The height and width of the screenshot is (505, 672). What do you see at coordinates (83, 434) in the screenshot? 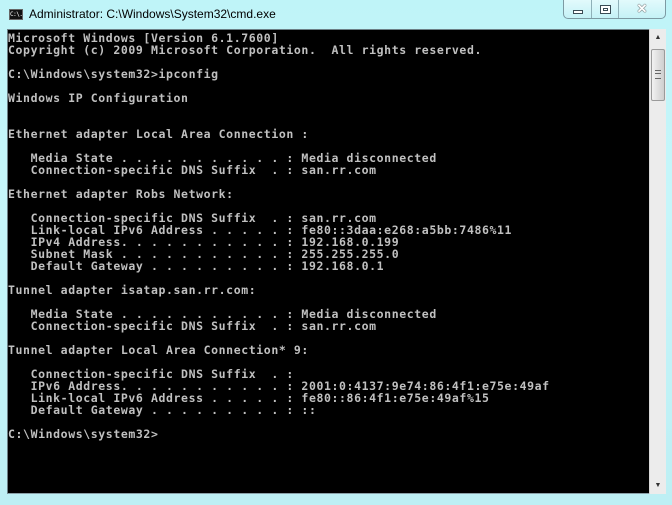
I see `console-line: C:\Windows\system32>` at bounding box center [83, 434].